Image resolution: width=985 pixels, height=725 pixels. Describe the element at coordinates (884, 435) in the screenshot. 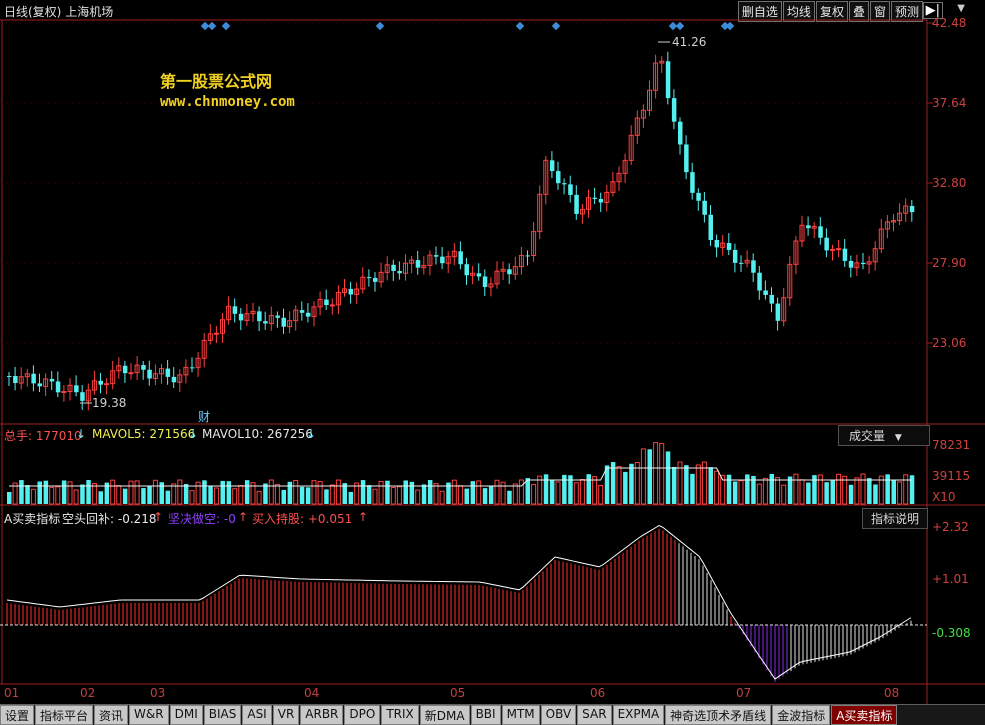

I see `volume-indicator-button: 成交量 ▼` at that location.